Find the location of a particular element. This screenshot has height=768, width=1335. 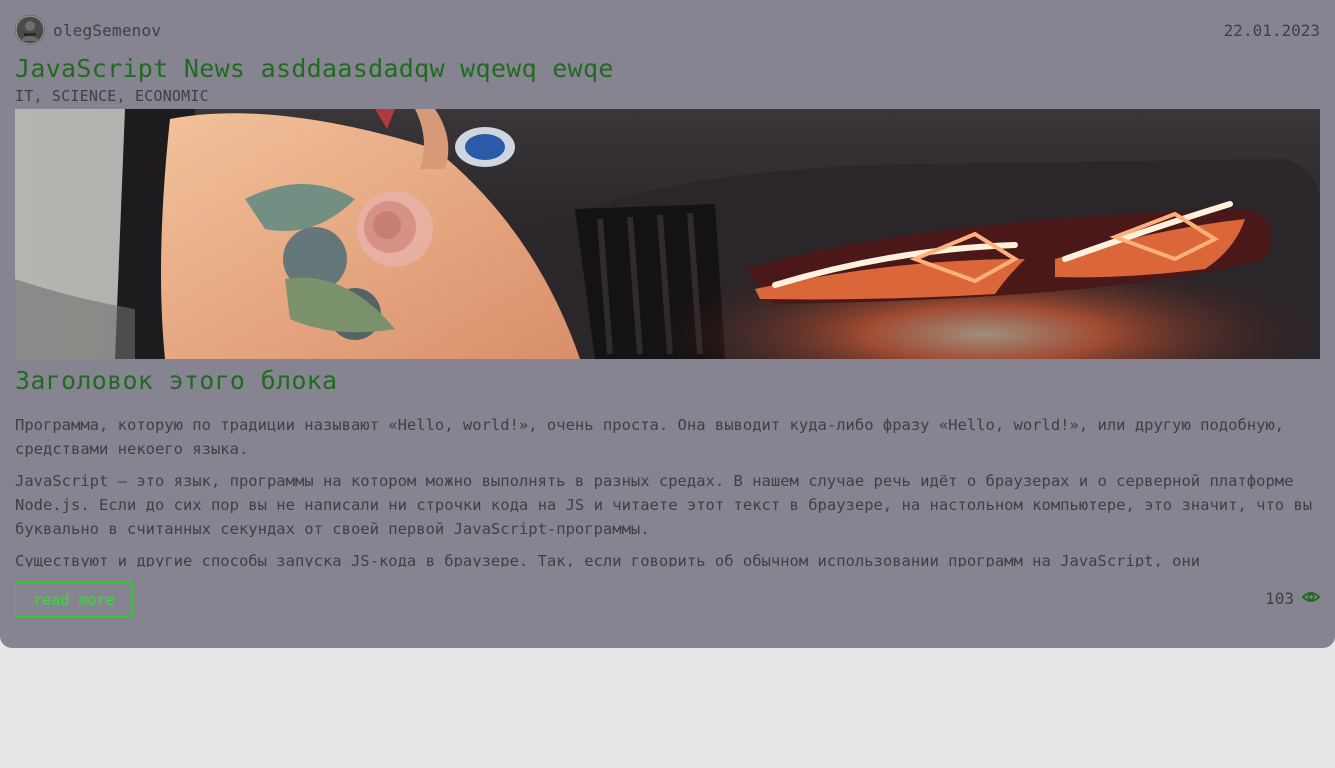

author-name: olegSemenov is located at coordinates (107, 30).